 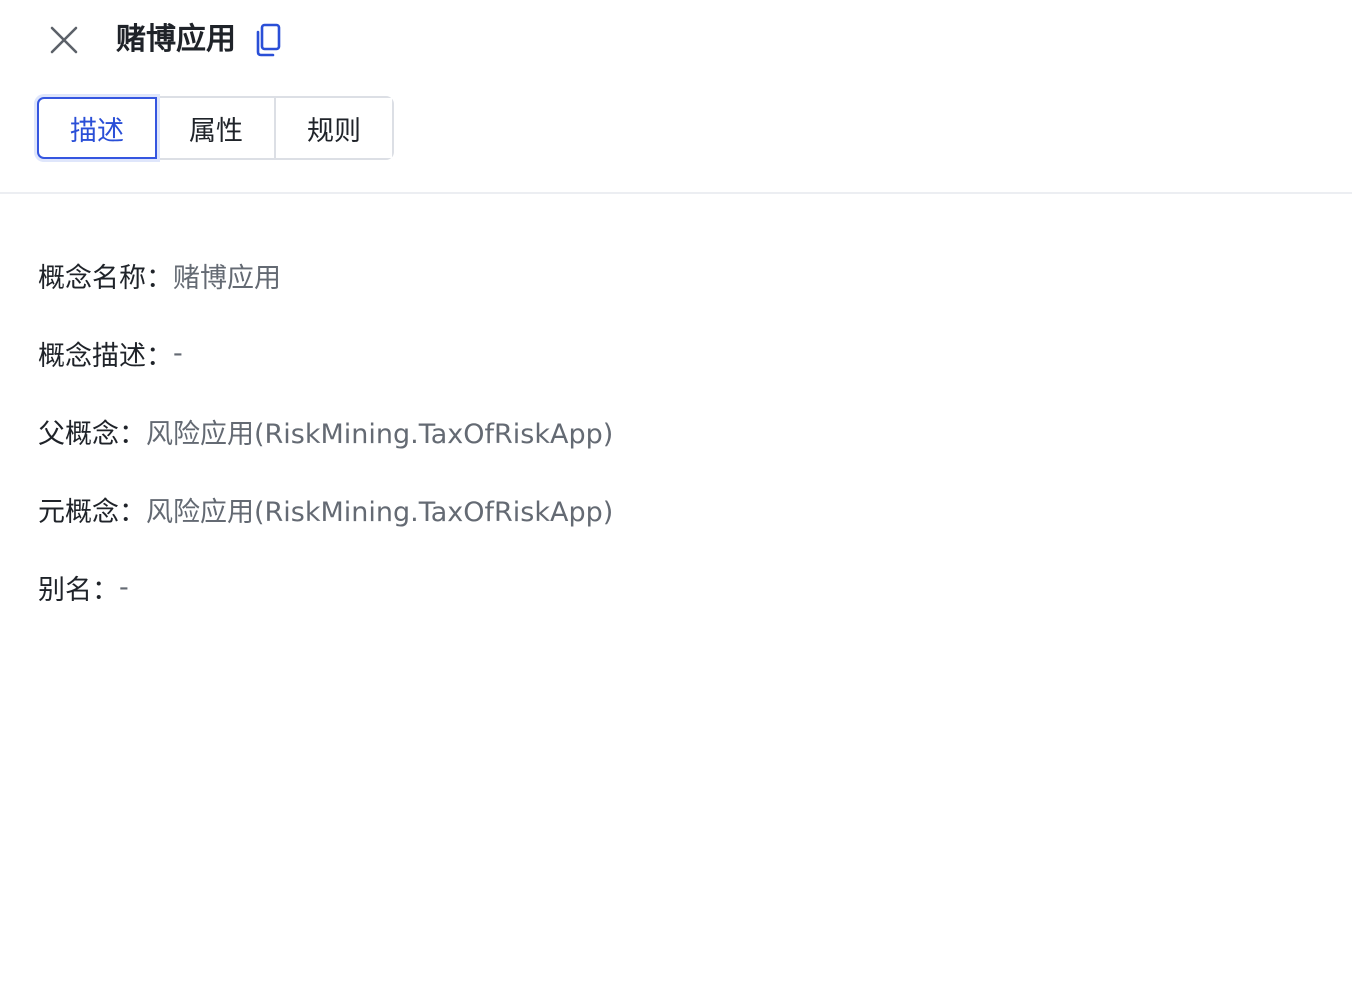 What do you see at coordinates (227, 278) in the screenshot?
I see `detail-value: 赌博应用` at bounding box center [227, 278].